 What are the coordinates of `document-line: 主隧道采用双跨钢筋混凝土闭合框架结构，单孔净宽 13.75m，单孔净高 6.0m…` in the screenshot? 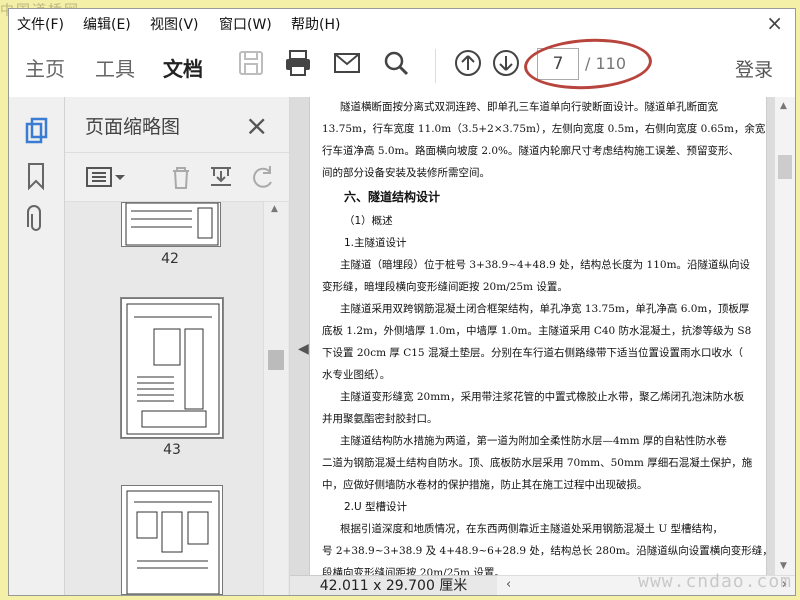 It's located at (545, 309).